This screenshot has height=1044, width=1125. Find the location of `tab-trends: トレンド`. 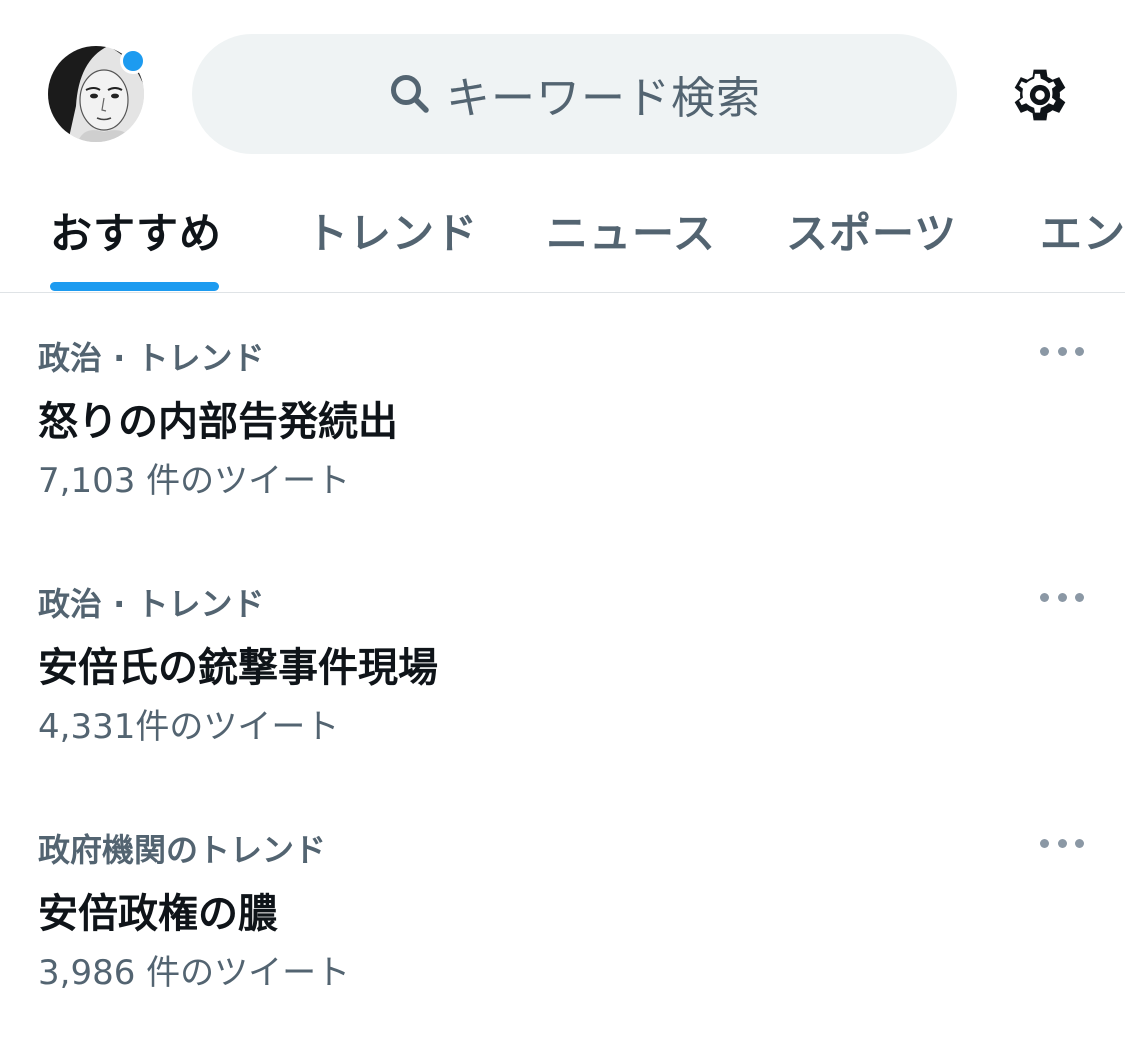

tab-trends: トレンド is located at coordinates (392, 230).